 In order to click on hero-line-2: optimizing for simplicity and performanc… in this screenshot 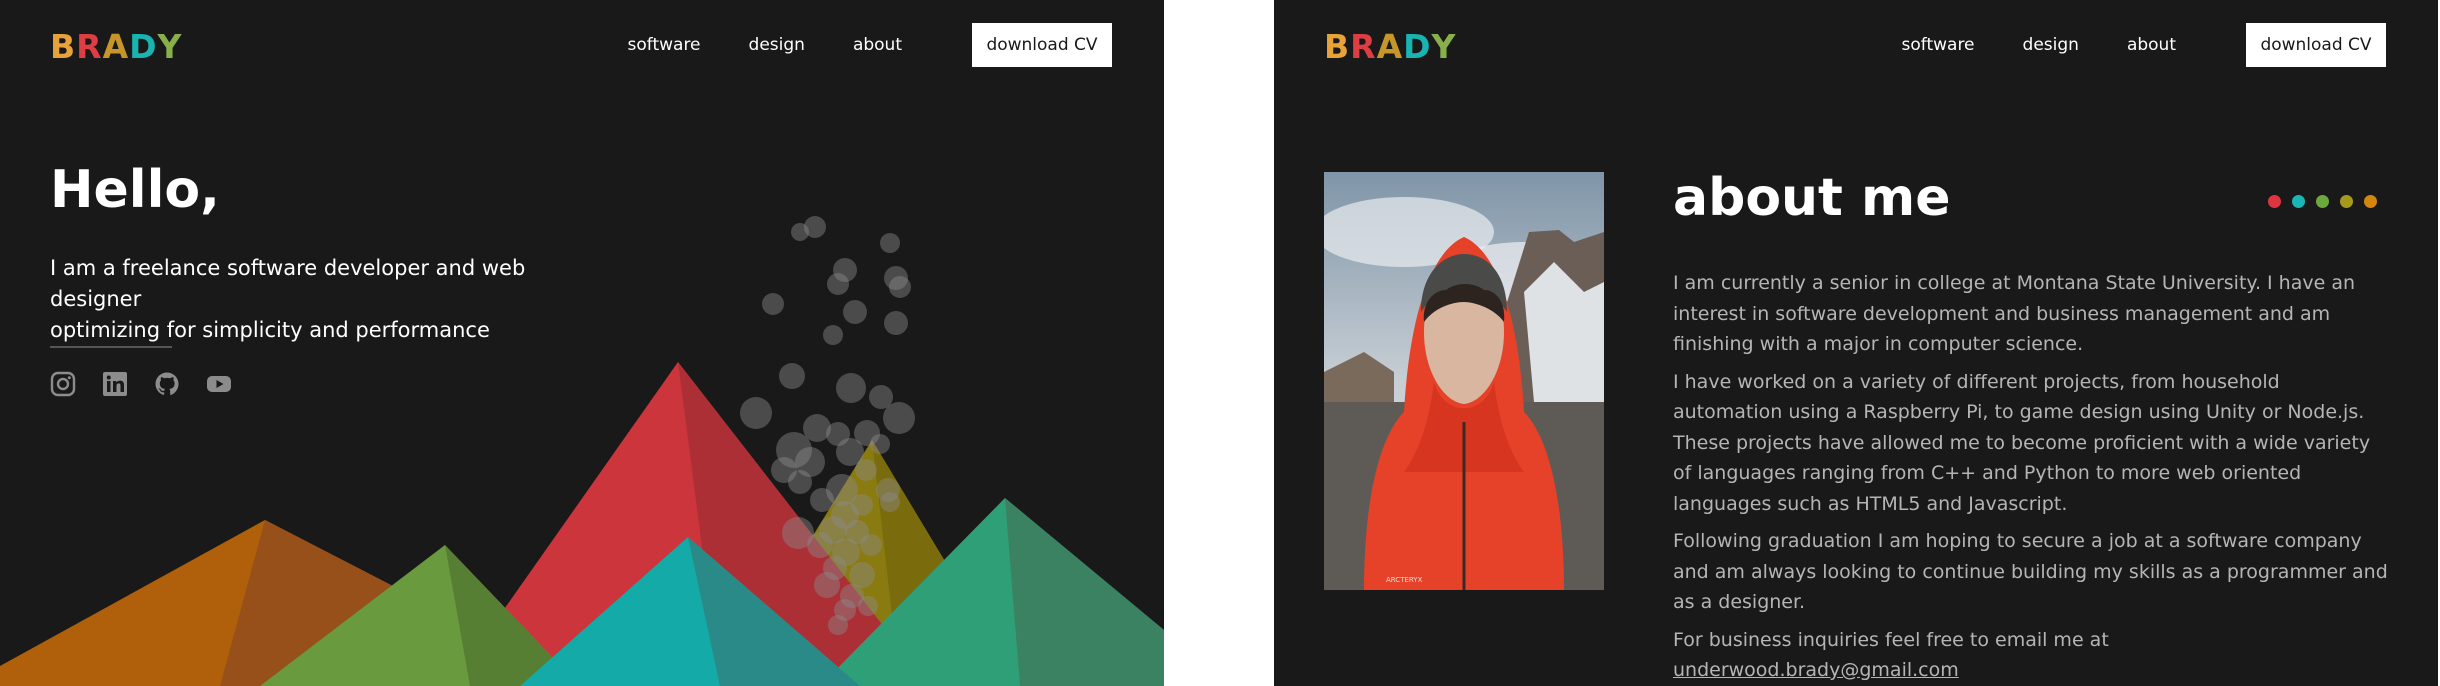, I will do `click(270, 330)`.